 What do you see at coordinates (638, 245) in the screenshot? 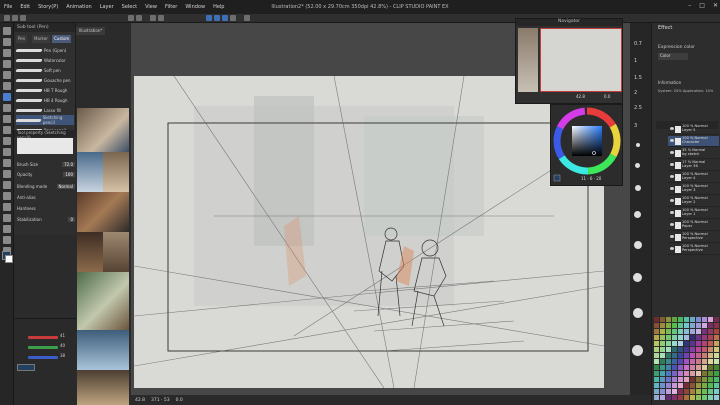
I see `size-dot` at bounding box center [638, 245].